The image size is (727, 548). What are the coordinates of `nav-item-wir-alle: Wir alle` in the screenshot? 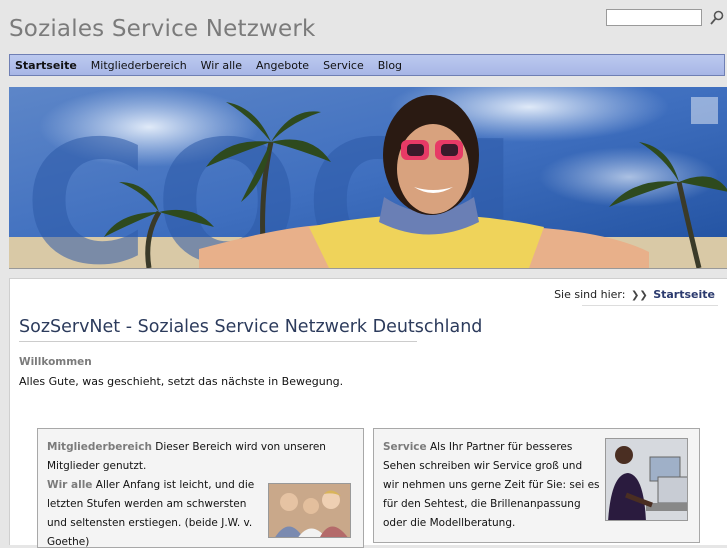 It's located at (221, 65).